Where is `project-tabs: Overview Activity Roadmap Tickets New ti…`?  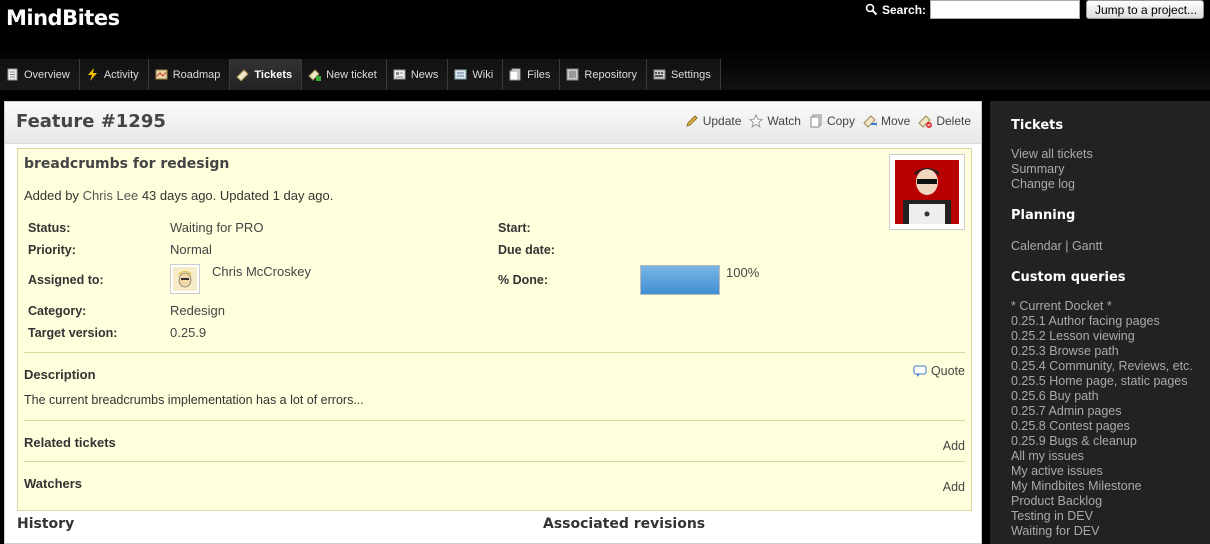 project-tabs: Overview Activity Roadmap Tickets New ti… is located at coordinates (360, 74).